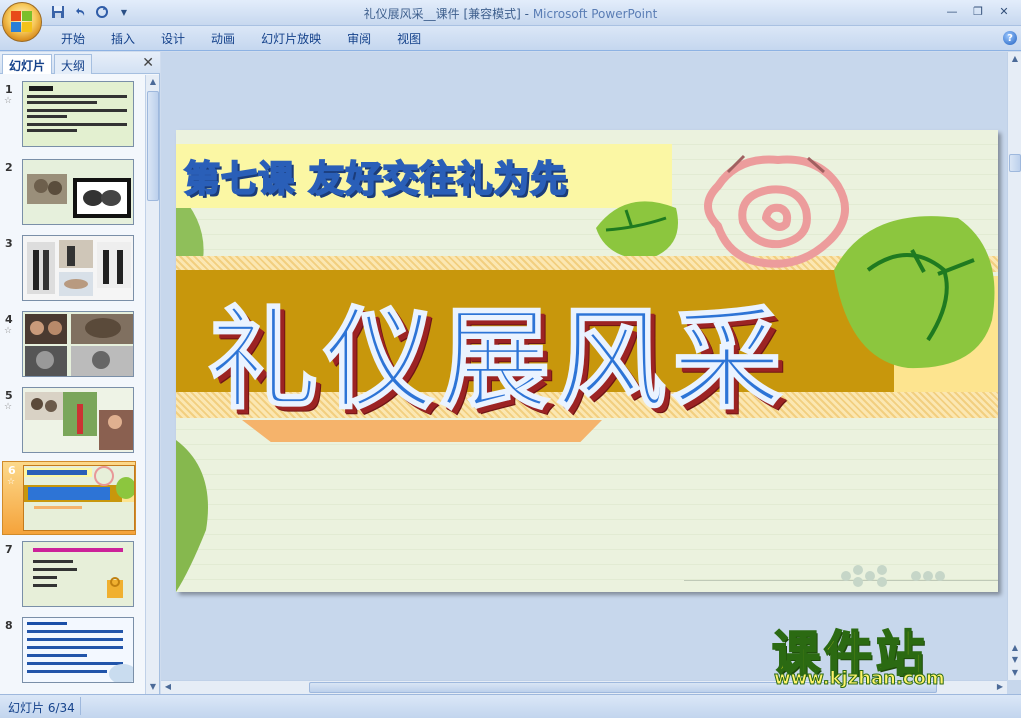 Image resolution: width=1021 pixels, height=718 pixels. Describe the element at coordinates (9, 625) in the screenshot. I see `slide-number: 8` at that location.